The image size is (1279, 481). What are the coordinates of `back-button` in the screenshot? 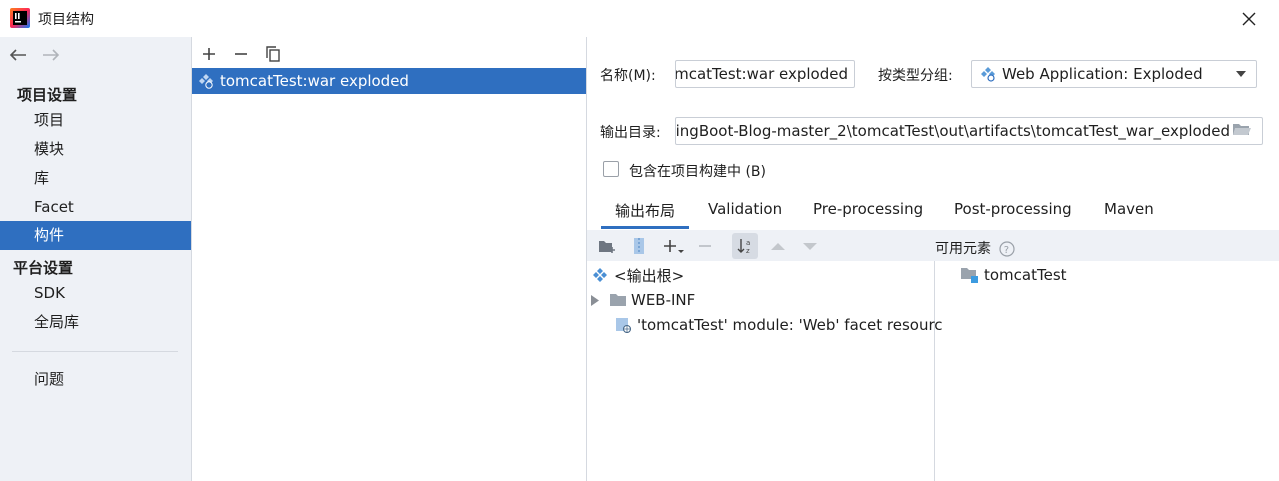 It's located at (18, 55).